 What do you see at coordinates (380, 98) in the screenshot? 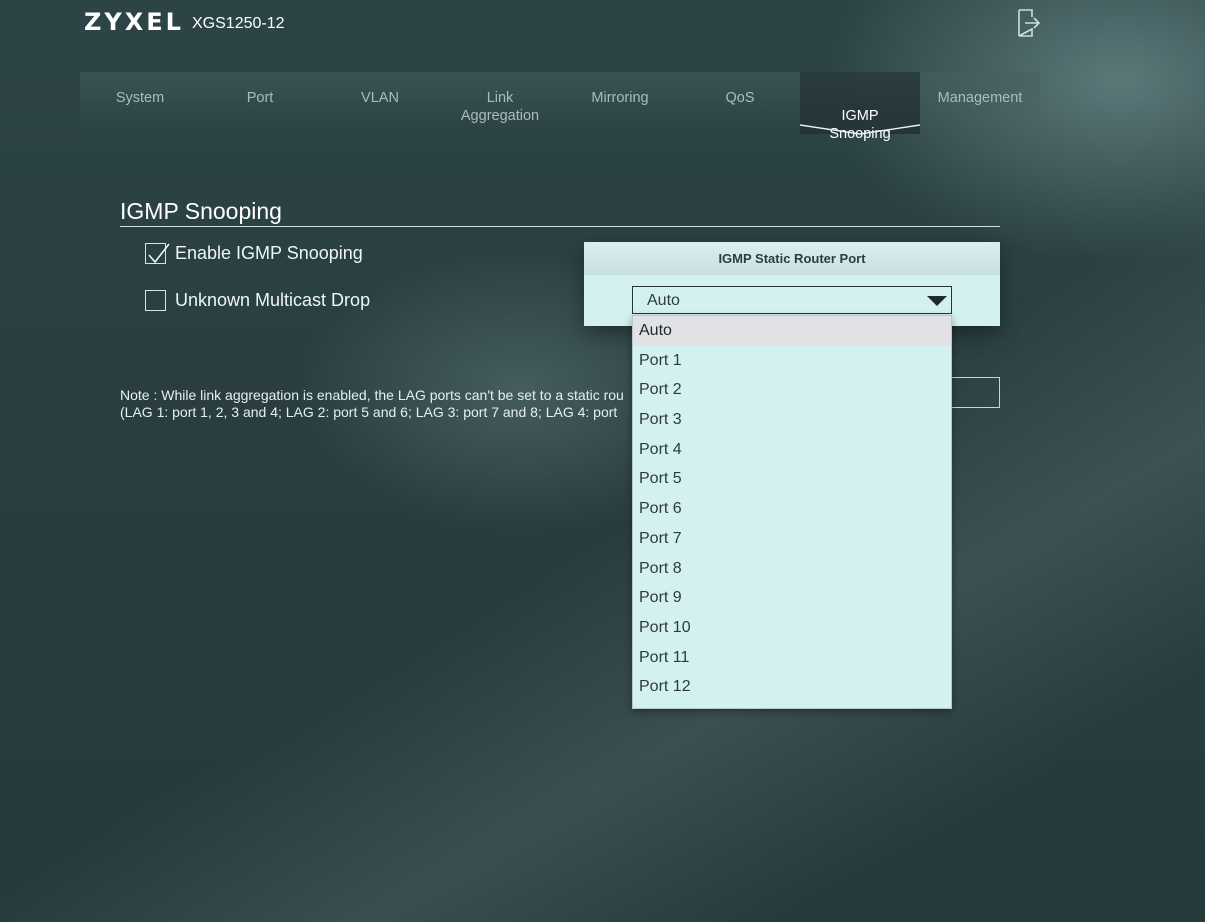
I see `tab-label: VLAN` at bounding box center [380, 98].